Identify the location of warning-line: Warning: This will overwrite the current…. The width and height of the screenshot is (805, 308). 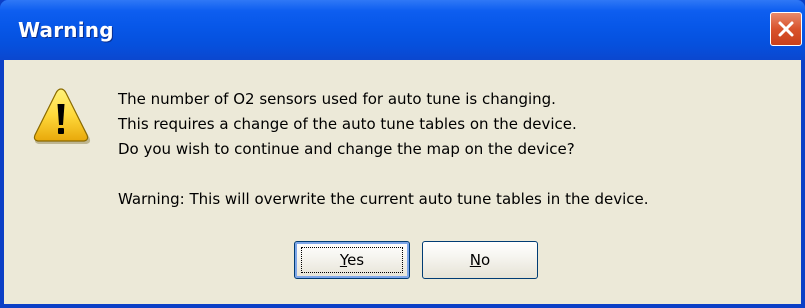
(383, 199).